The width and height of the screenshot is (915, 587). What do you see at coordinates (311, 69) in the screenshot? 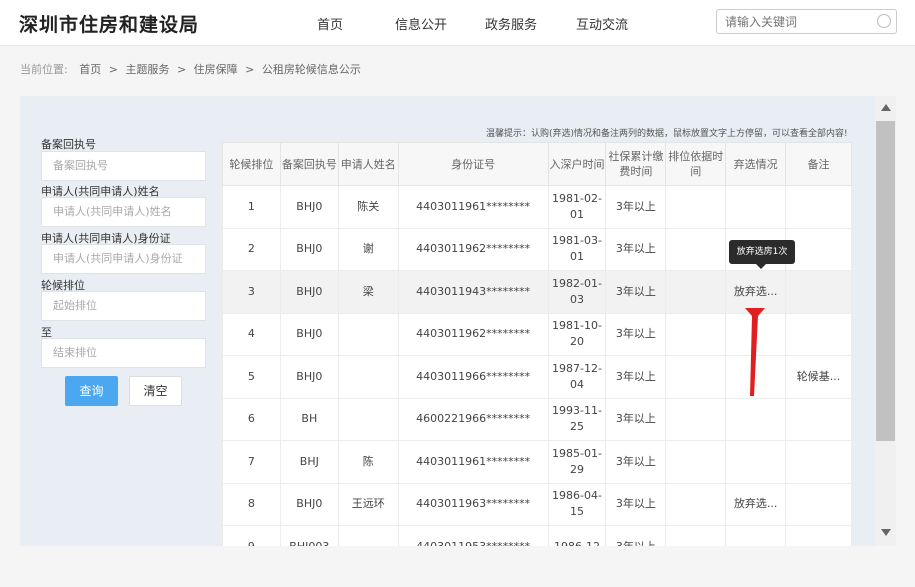
I see `breadcrumb-current: 公租房轮候信息公示` at bounding box center [311, 69].